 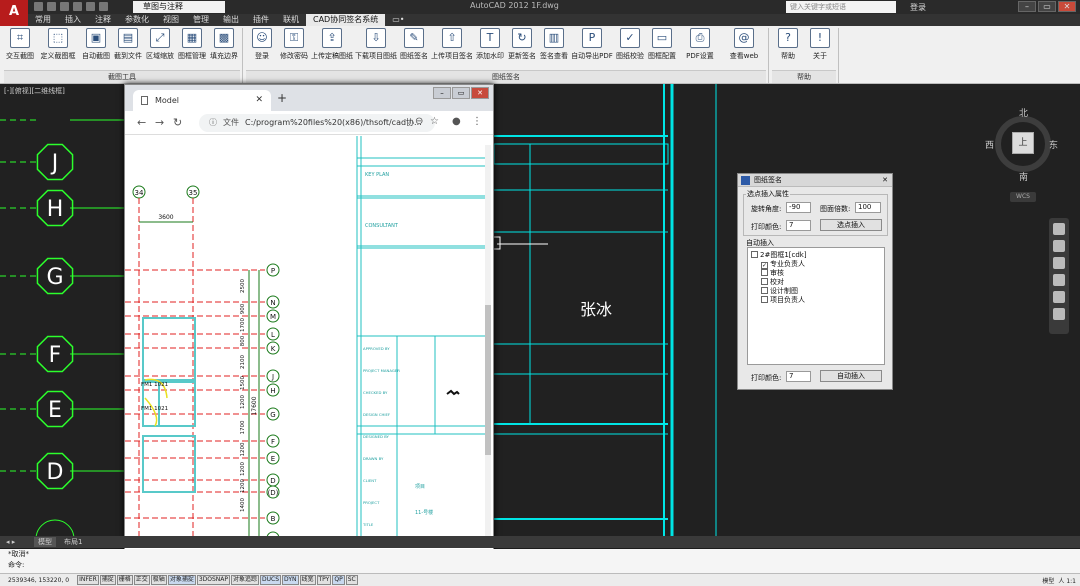 I want to click on showmotion-icon, so click(x=1059, y=297).